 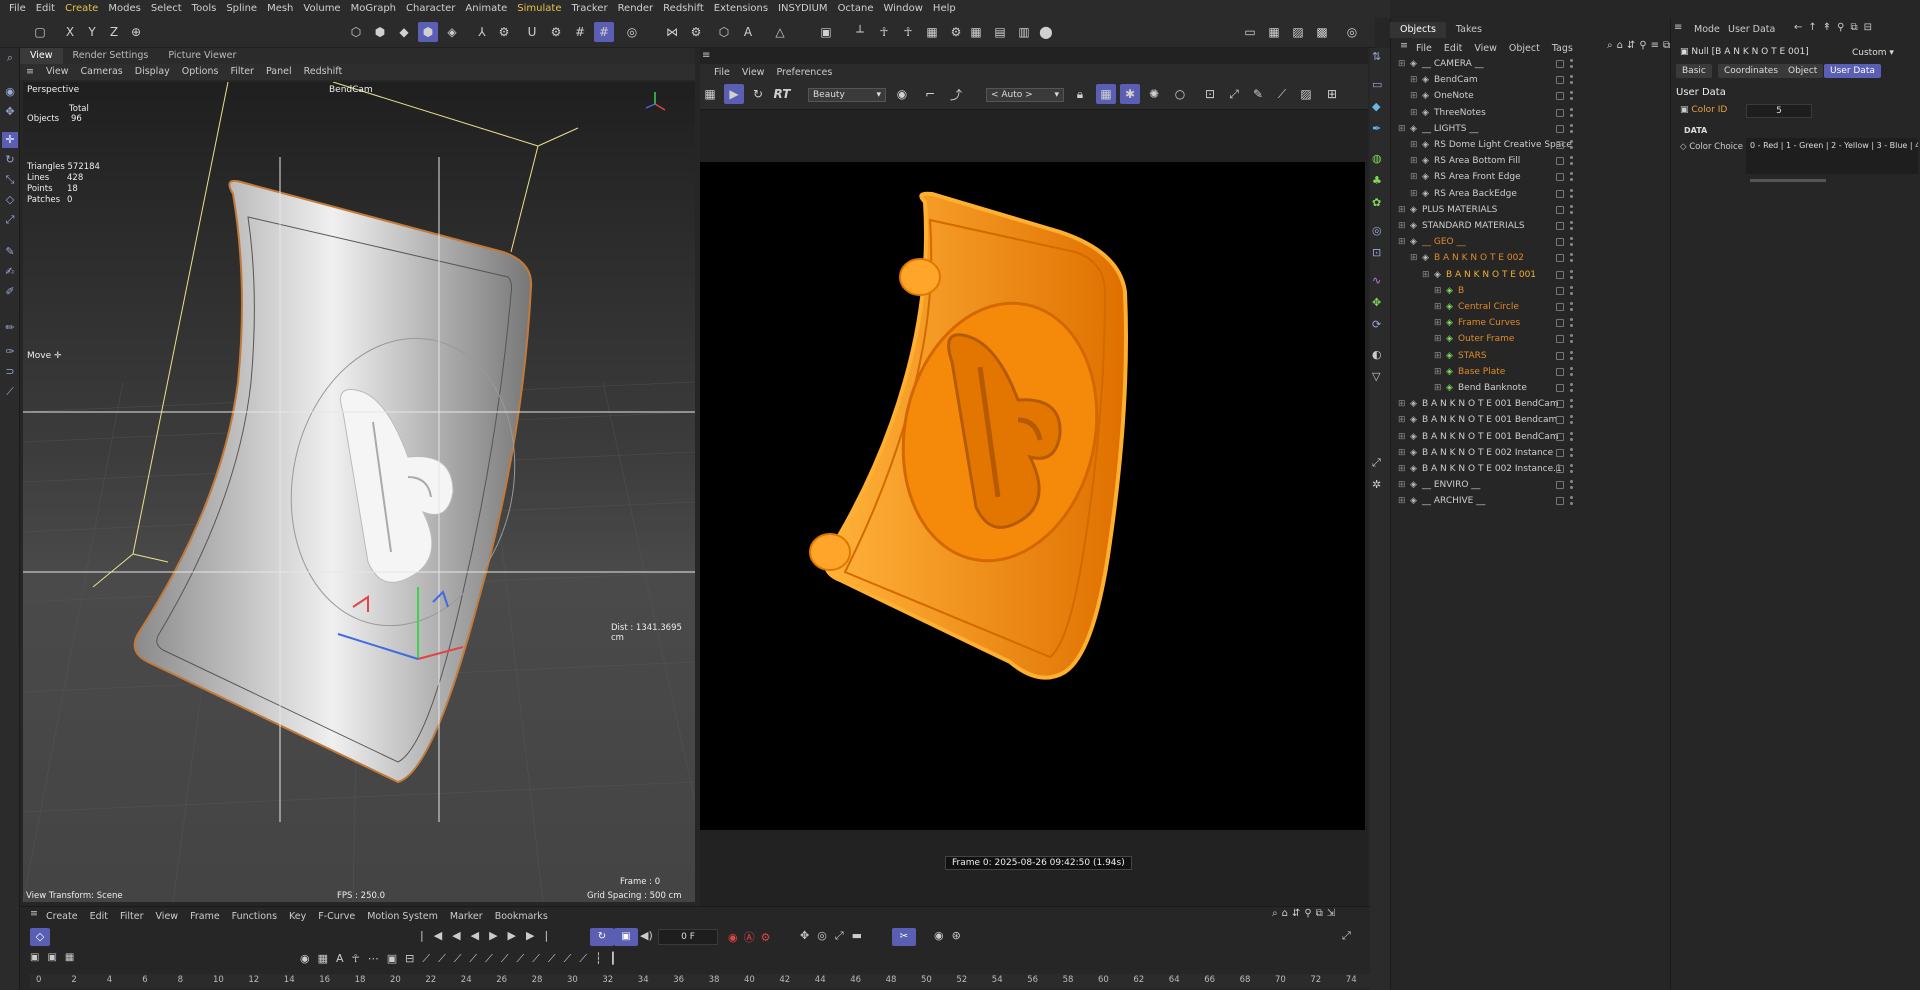 I want to click on sculpt2-tool-icon: ✐, so click(x=10, y=292).